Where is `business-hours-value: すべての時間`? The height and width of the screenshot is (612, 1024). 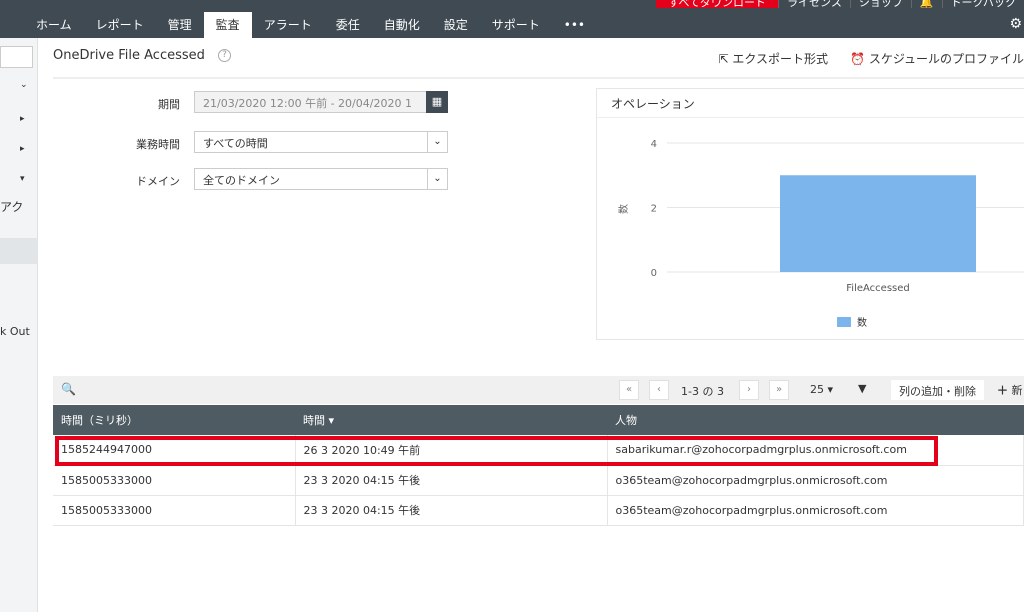 business-hours-value: すべての時間 is located at coordinates (235, 143).